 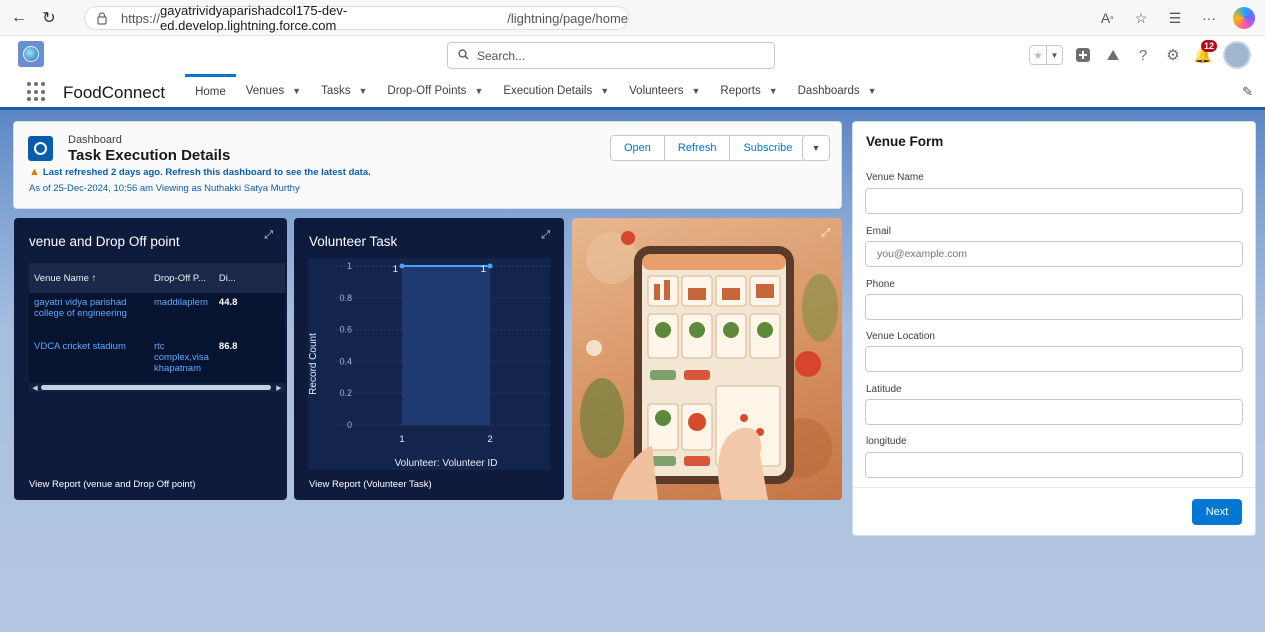 I want to click on global-header: Search... ★ ▼ ⛰ ? ⚙ 🔔 12, so click(x=632, y=55).